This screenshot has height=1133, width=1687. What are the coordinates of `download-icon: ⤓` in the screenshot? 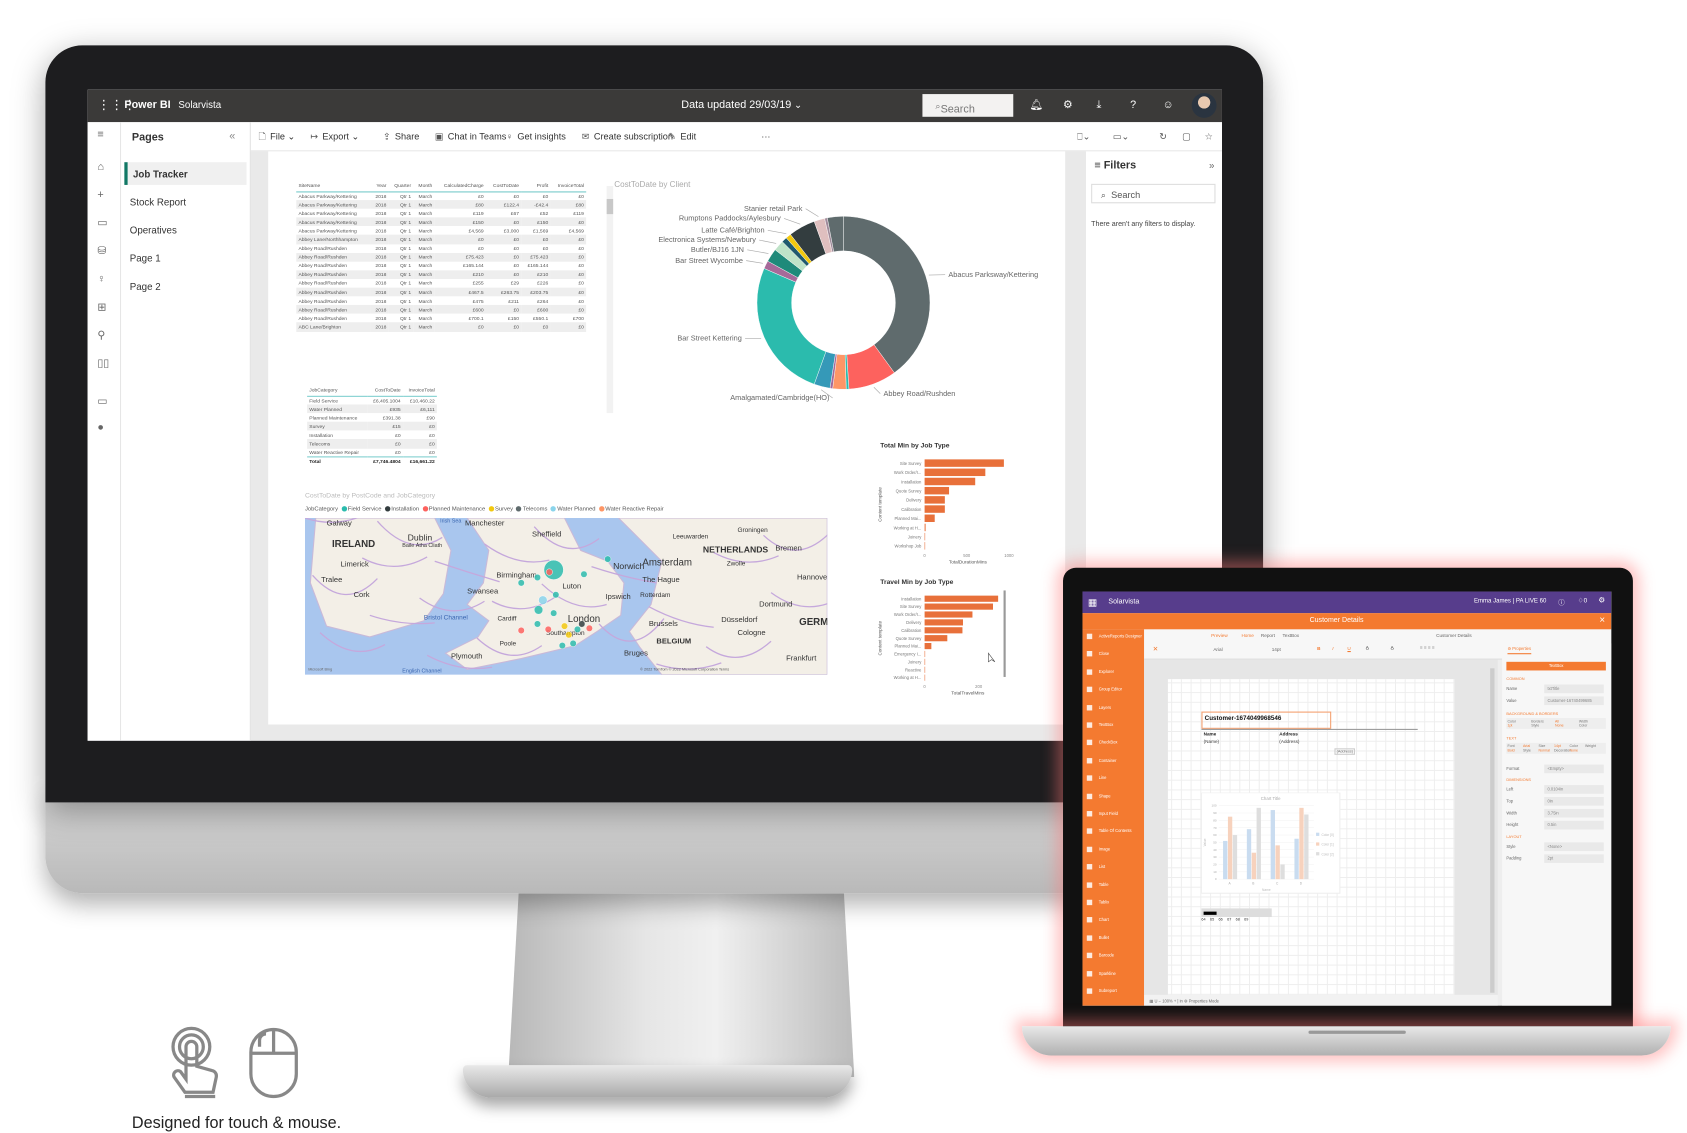 It's located at (1099, 105).